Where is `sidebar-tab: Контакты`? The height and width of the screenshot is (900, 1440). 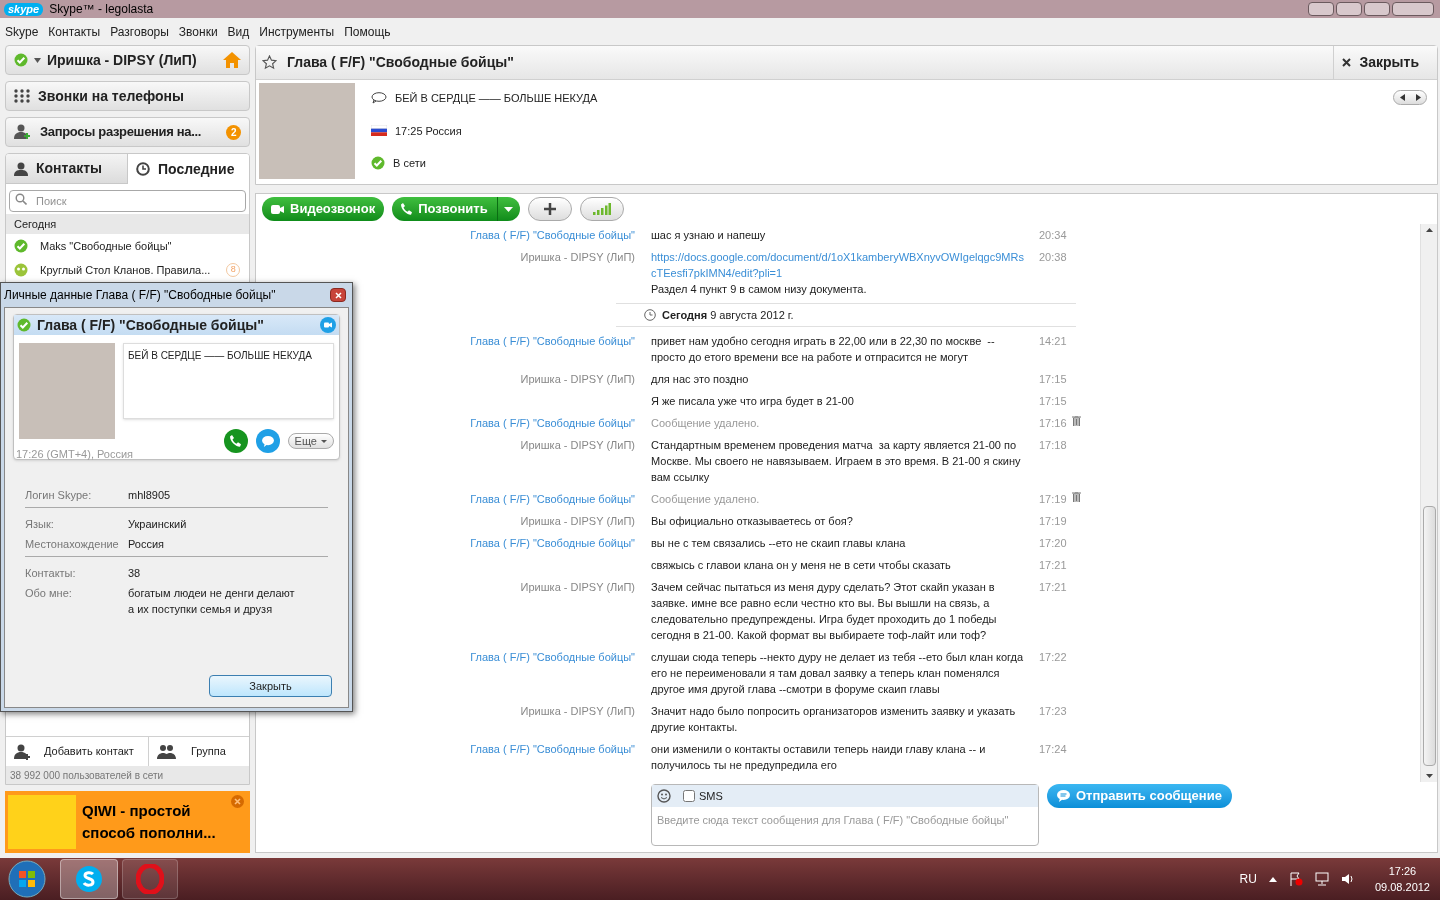 sidebar-tab: Контакты is located at coordinates (67, 169).